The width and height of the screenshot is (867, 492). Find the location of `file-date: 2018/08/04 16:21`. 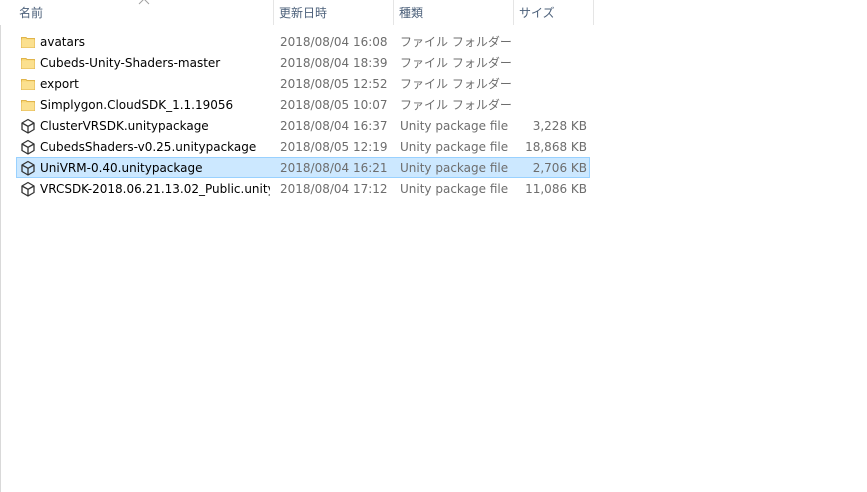

file-date: 2018/08/04 16:21 is located at coordinates (334, 168).